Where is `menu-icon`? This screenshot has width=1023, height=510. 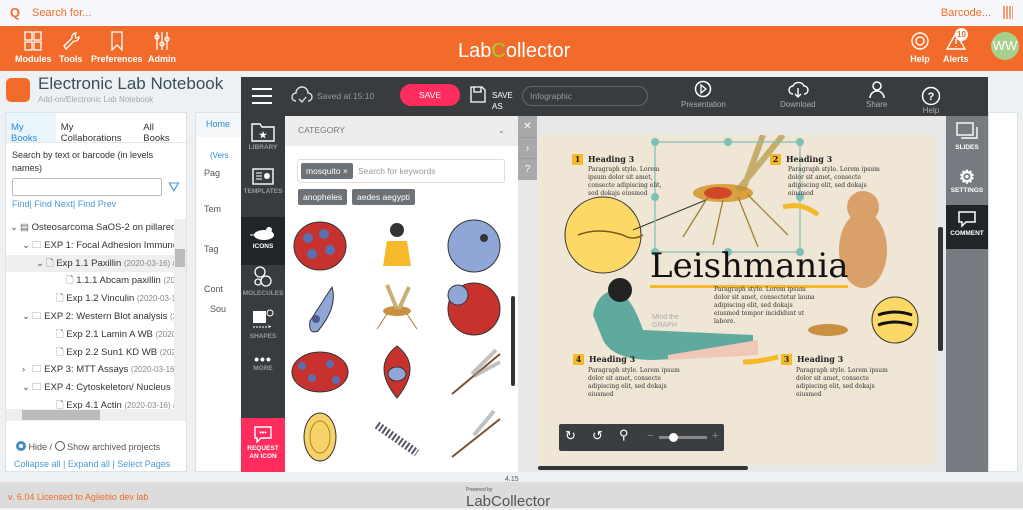 menu-icon is located at coordinates (262, 96).